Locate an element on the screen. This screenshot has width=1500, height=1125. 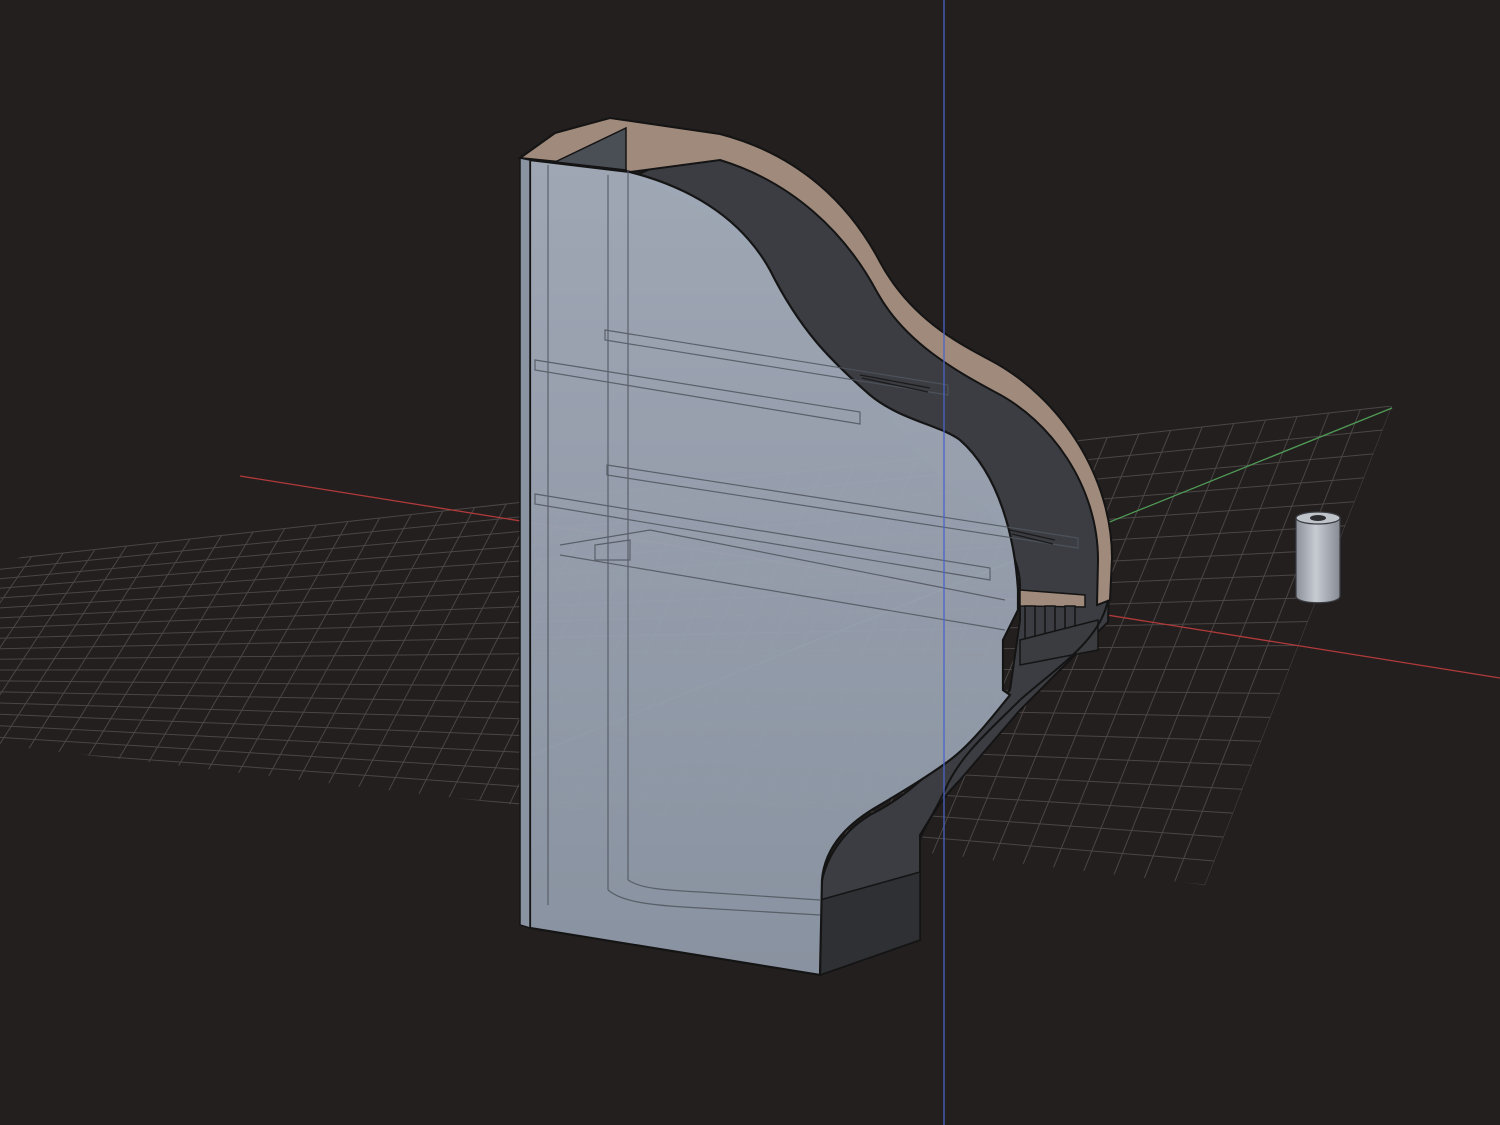
spacer-cylinder is located at coordinates (1318, 557).